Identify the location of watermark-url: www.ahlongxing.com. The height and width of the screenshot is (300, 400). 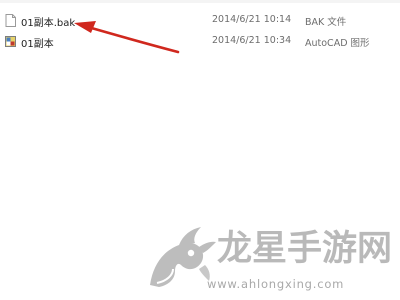
(276, 284).